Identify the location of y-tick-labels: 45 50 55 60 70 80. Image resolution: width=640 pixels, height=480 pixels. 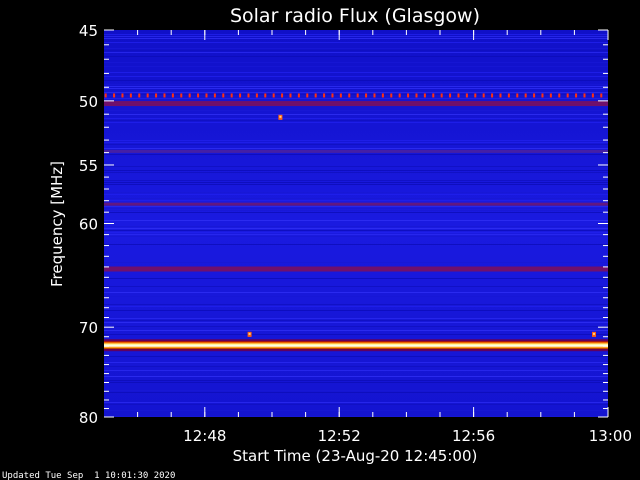
(88, 224).